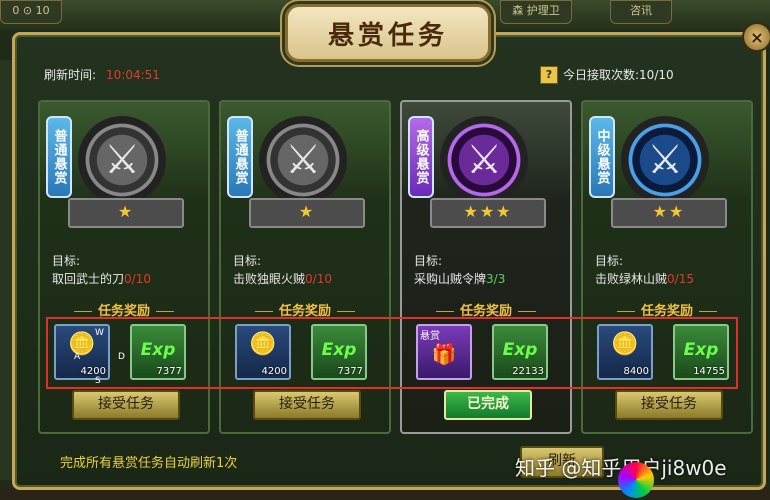 The width and height of the screenshot is (770, 500). I want to click on target-text: 击败绿林山贼0/15, so click(644, 278).